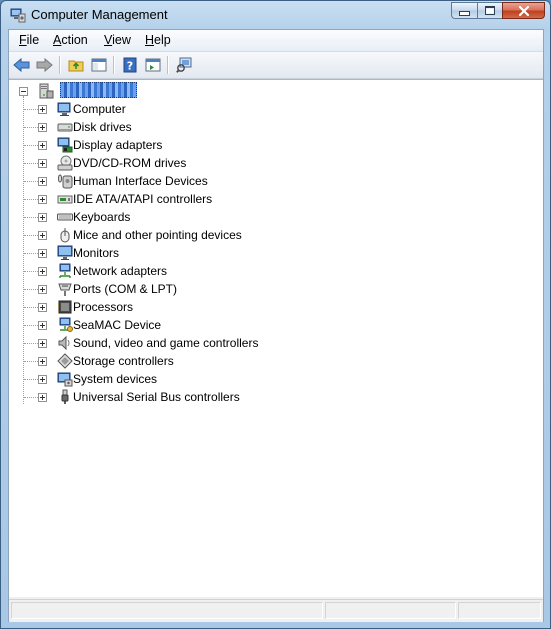  I want to click on tree-node-label: Storage controllers, so click(123, 361).